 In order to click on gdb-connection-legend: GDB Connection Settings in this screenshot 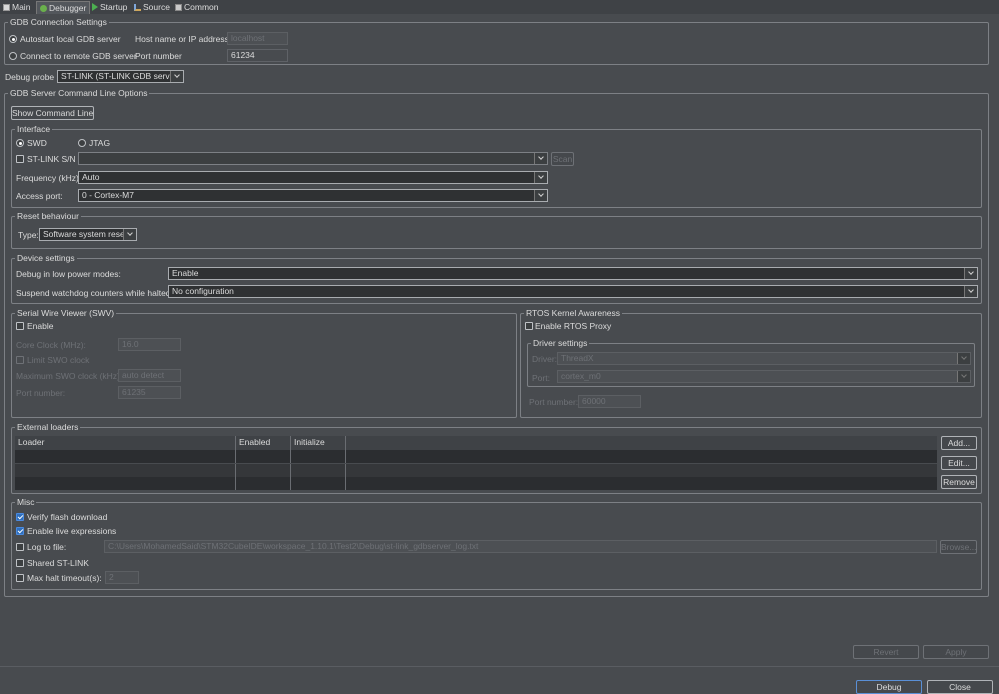, I will do `click(58, 22)`.